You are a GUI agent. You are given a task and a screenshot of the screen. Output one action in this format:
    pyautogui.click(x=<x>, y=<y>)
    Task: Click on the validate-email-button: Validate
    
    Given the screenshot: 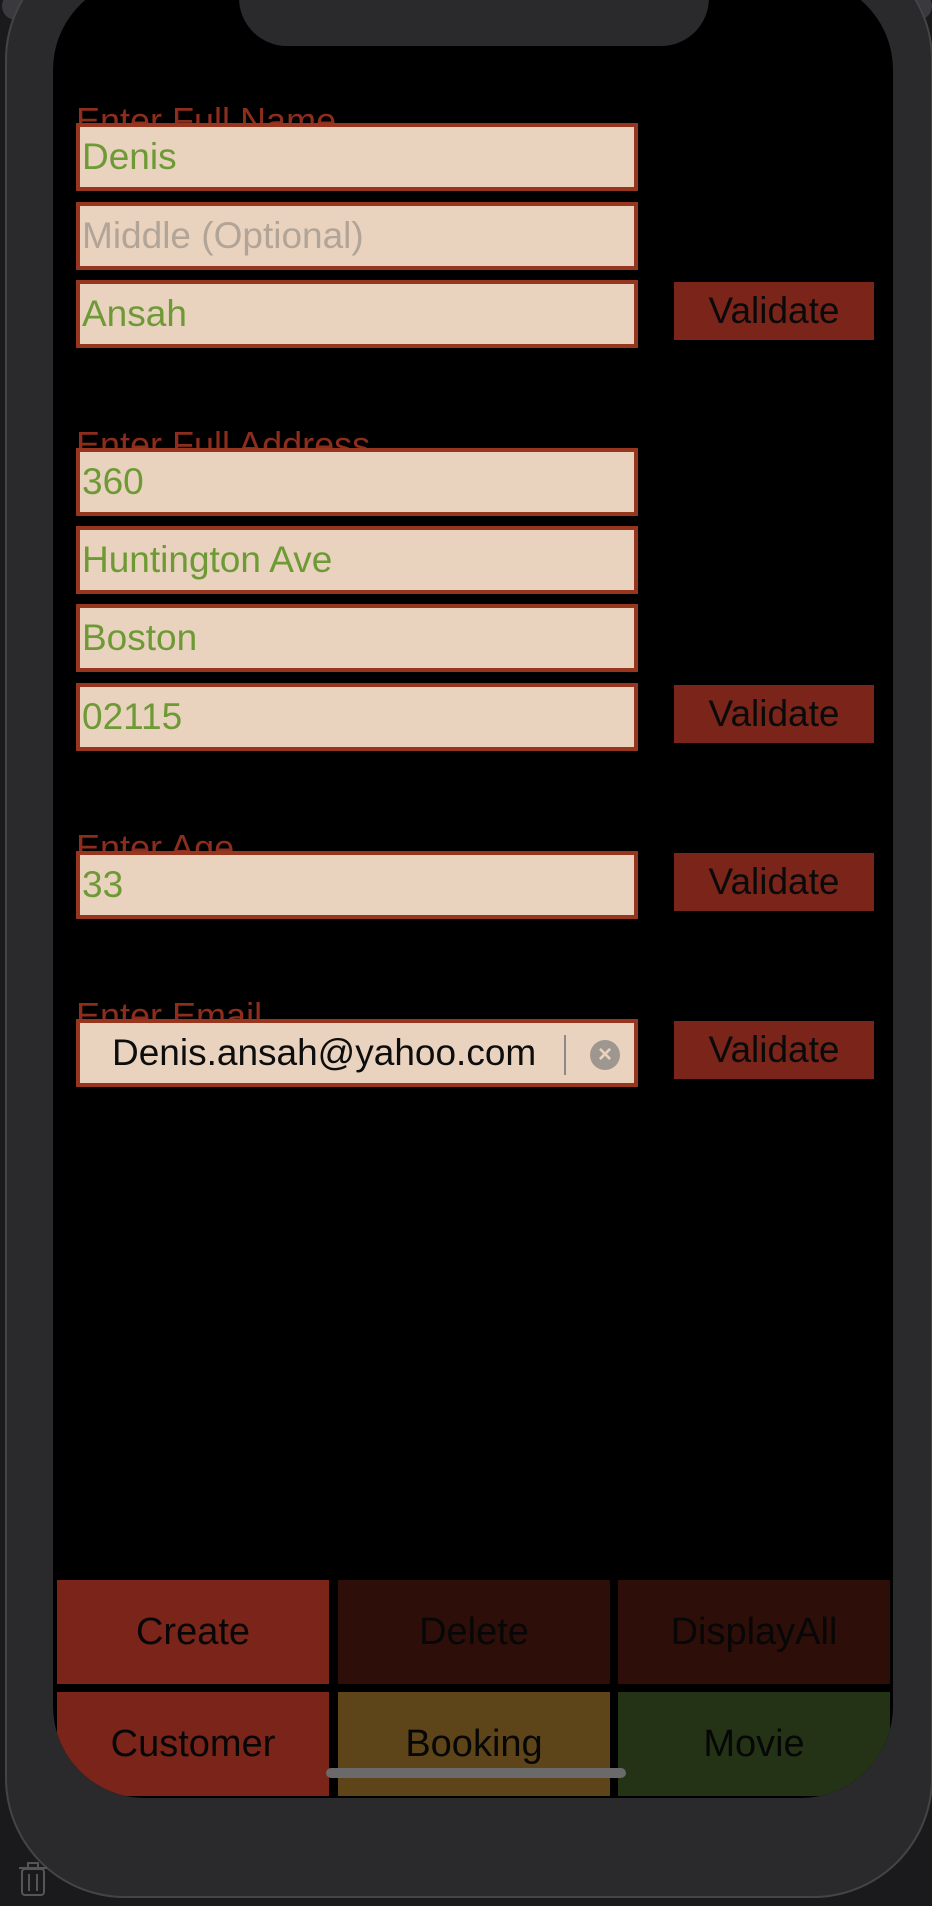 What is the action you would take?
    pyautogui.click(x=774, y=1050)
    